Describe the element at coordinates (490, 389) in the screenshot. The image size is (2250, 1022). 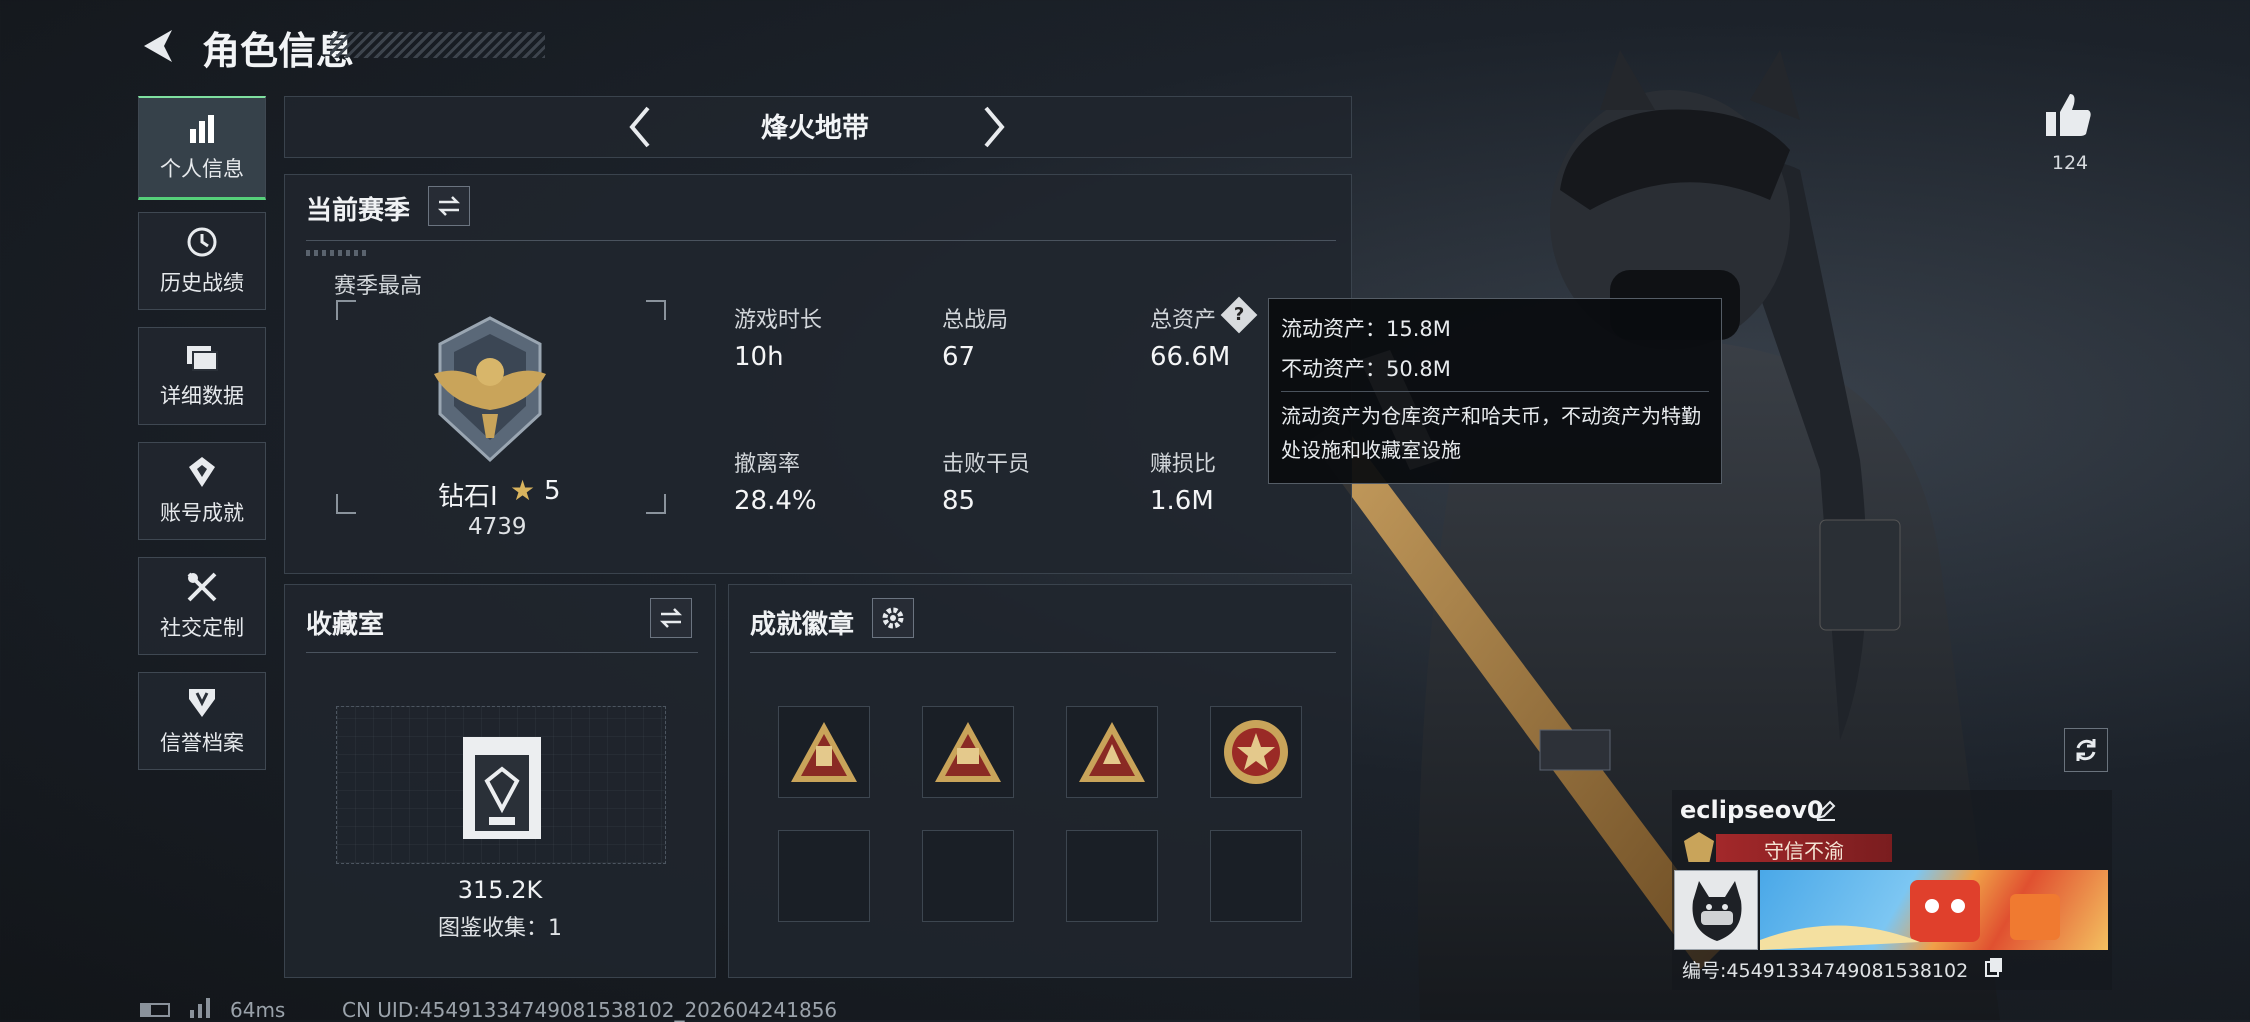
I see `rank-emblem-icon` at that location.